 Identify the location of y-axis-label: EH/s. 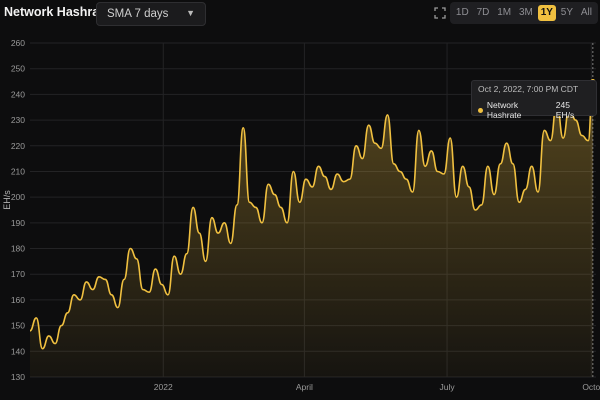
(7, 200).